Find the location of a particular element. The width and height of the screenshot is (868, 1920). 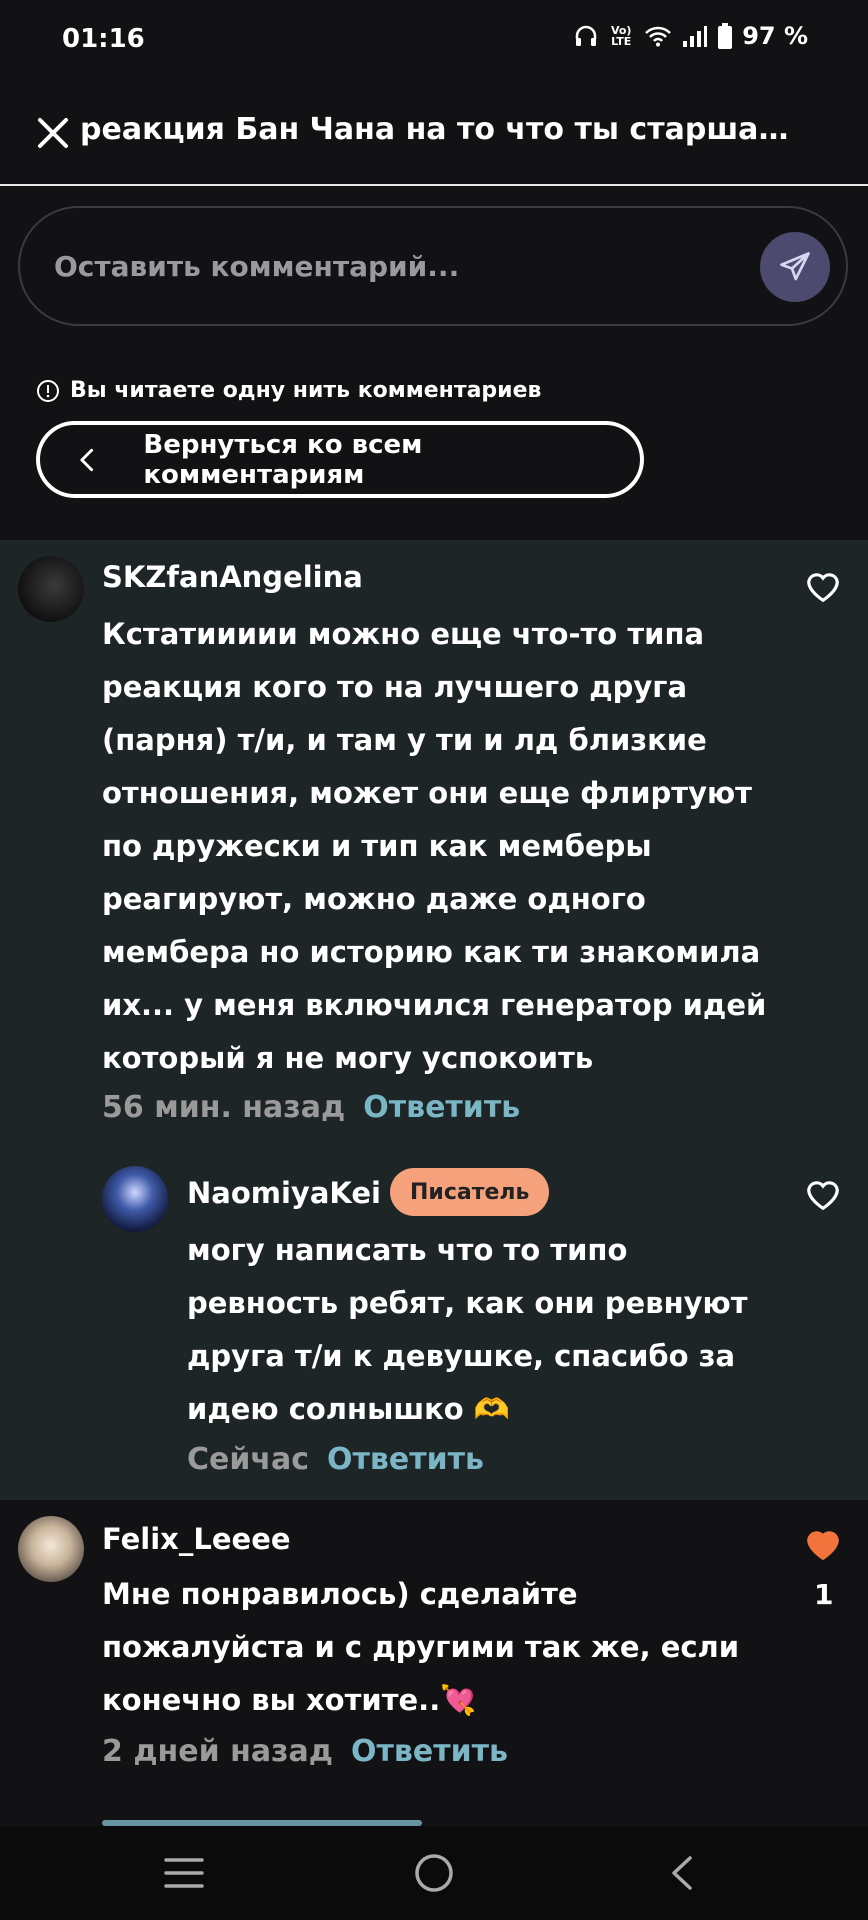

volte-indicator: Vo) LTE is located at coordinates (621, 36).